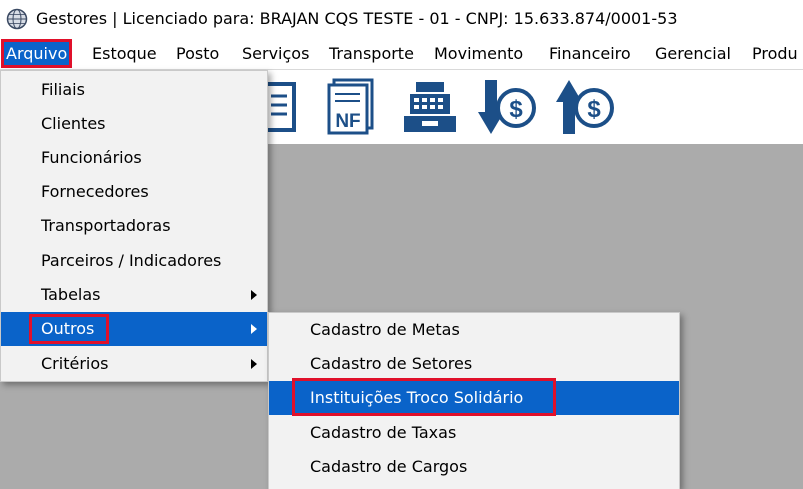 Image resolution: width=803 pixels, height=489 pixels. What do you see at coordinates (73, 123) in the screenshot?
I see `menu-item-label: Clientes` at bounding box center [73, 123].